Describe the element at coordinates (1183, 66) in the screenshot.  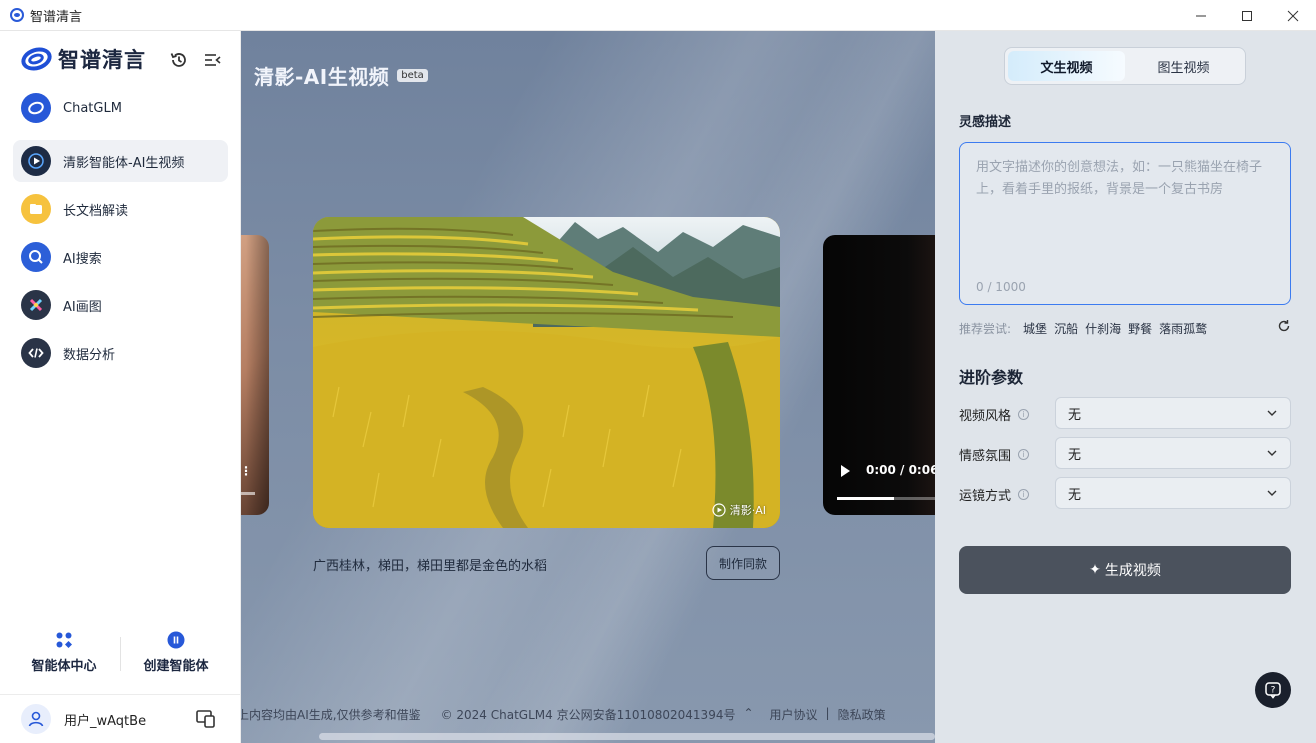
I see `tab-image-to-video: 图生视频` at that location.